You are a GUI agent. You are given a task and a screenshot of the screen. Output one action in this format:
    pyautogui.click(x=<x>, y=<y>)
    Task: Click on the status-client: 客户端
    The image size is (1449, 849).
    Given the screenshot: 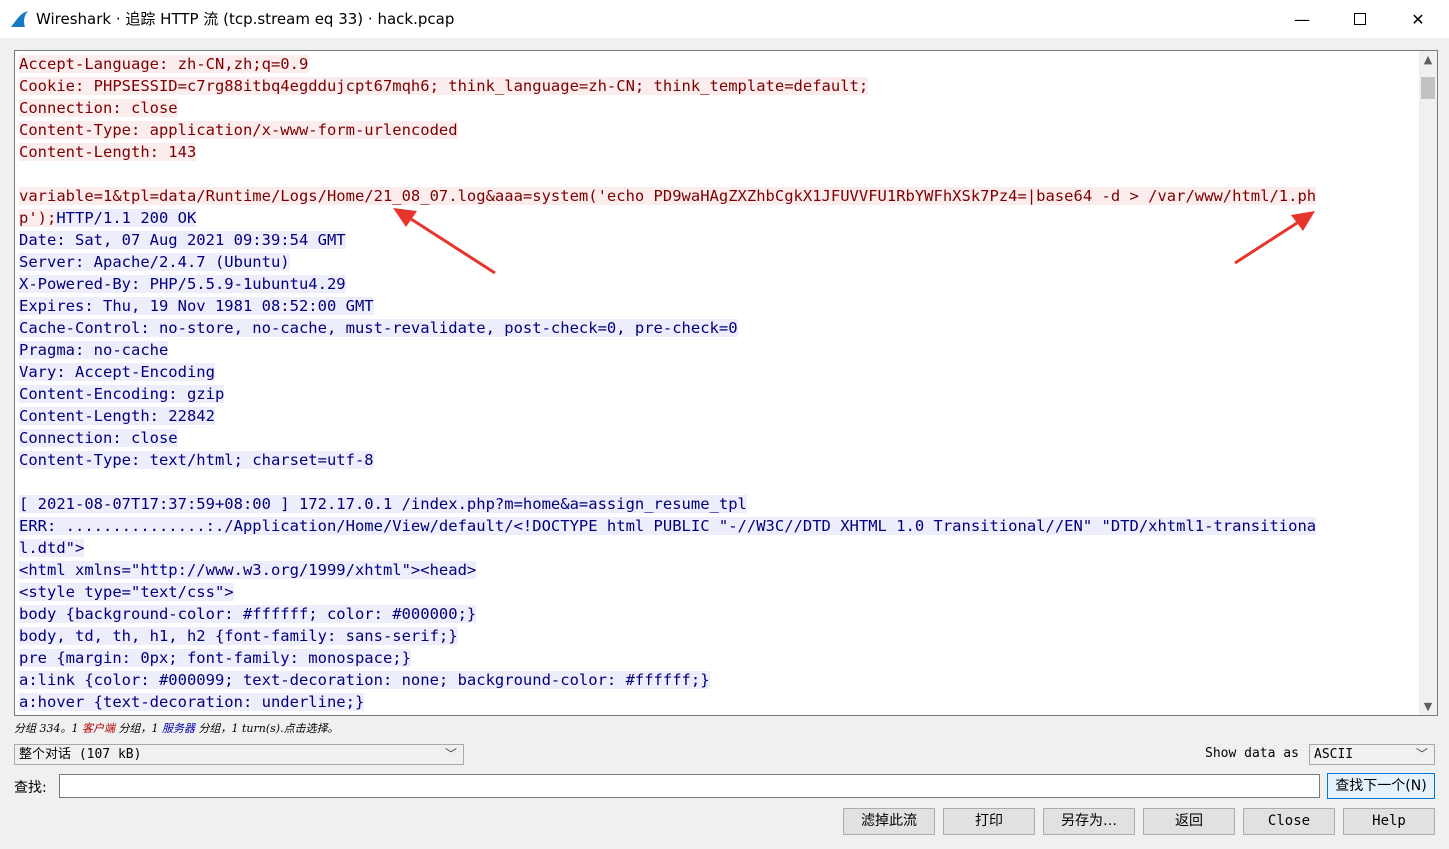 What is the action you would take?
    pyautogui.click(x=98, y=728)
    